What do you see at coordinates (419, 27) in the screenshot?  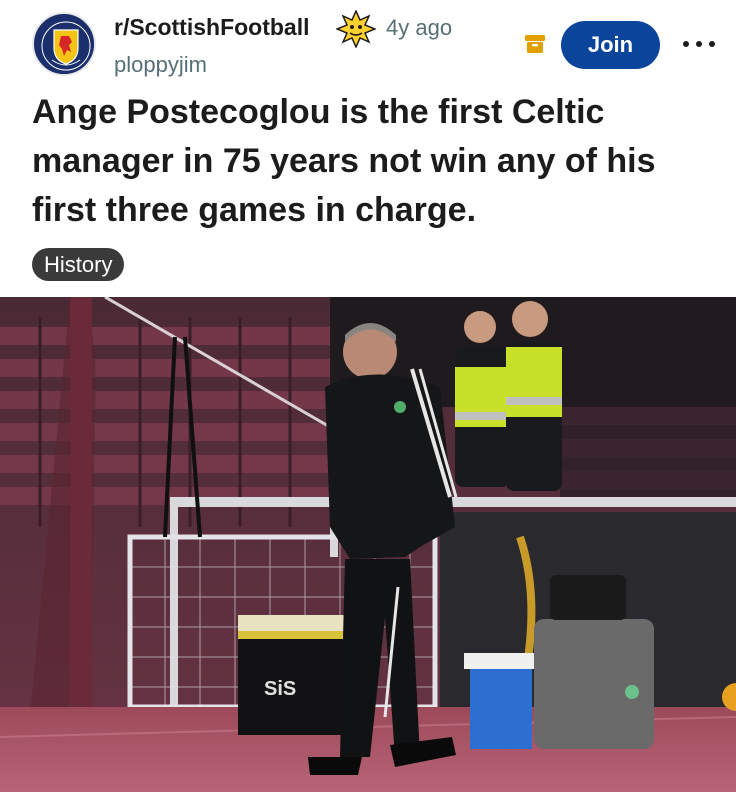 I see `post-age: 4y ago` at bounding box center [419, 27].